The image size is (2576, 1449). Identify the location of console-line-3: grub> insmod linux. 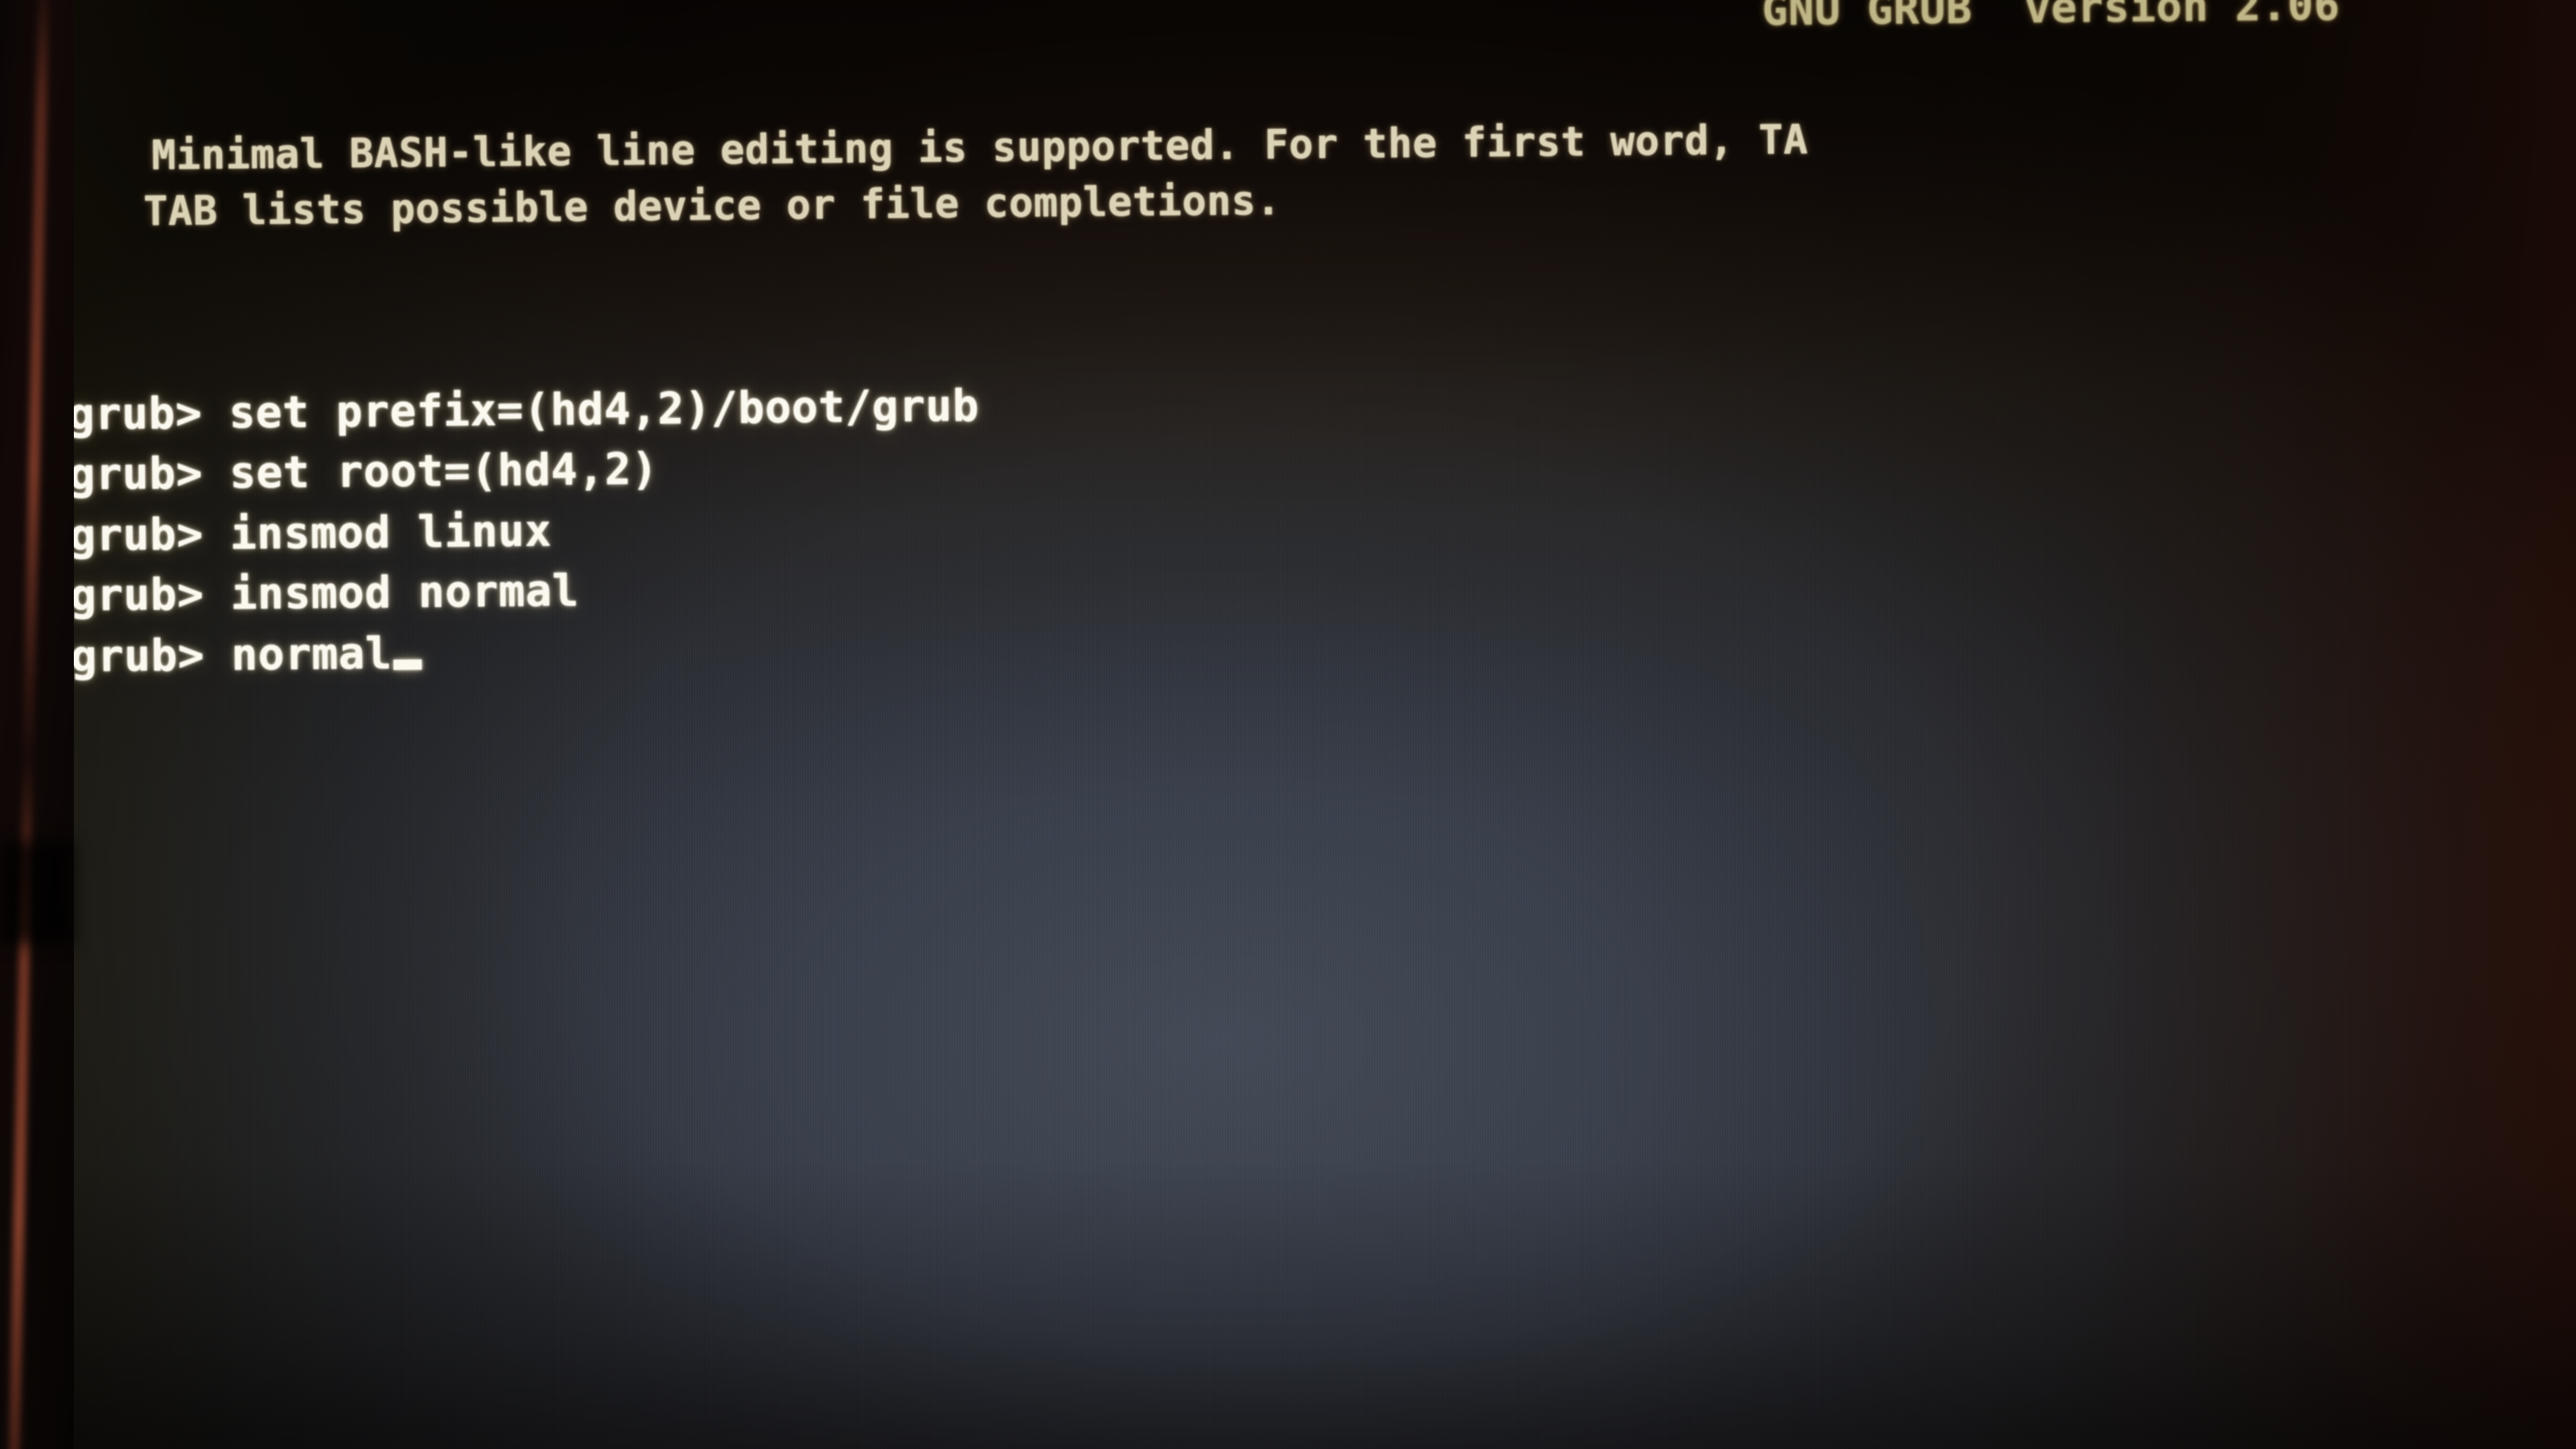
(311, 534).